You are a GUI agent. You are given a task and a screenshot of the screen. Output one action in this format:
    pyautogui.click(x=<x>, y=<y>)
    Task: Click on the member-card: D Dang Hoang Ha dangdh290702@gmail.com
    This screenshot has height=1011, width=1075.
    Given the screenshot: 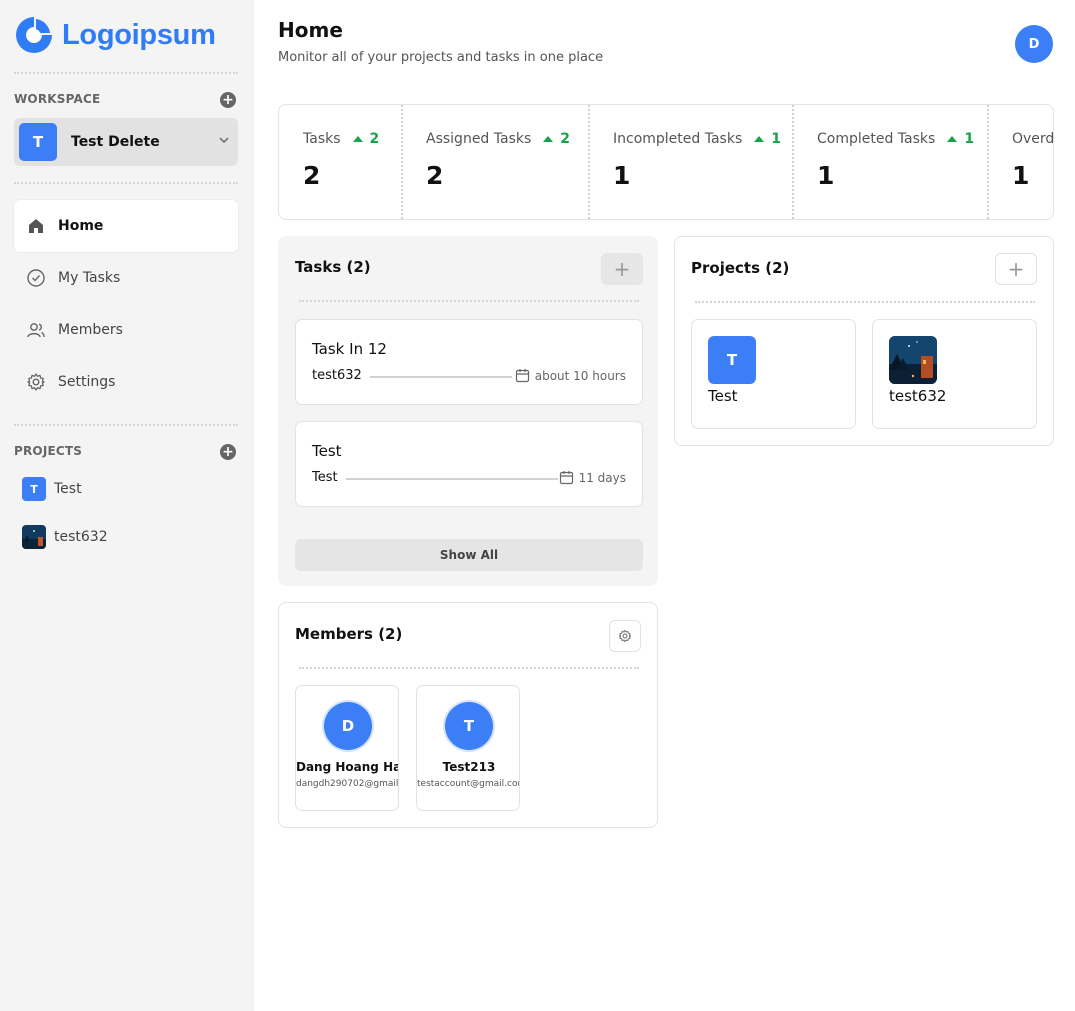 What is the action you would take?
    pyautogui.click(x=347, y=748)
    